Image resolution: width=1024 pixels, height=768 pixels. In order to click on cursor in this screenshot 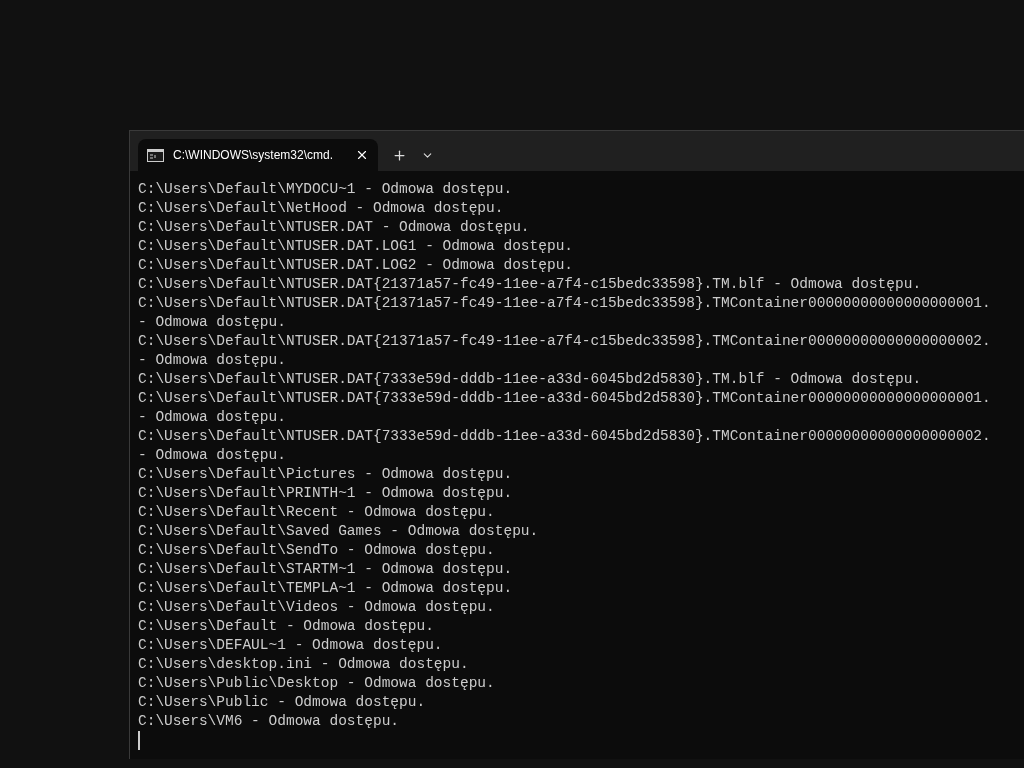, I will do `click(139, 740)`.